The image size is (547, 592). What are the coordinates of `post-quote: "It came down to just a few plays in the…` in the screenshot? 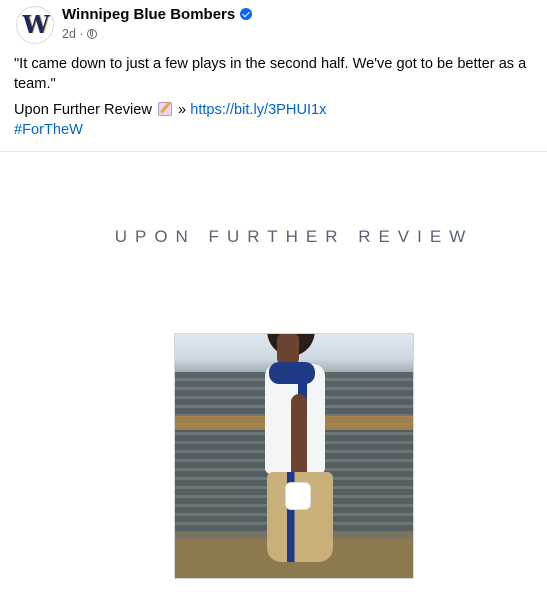 It's located at (270, 74).